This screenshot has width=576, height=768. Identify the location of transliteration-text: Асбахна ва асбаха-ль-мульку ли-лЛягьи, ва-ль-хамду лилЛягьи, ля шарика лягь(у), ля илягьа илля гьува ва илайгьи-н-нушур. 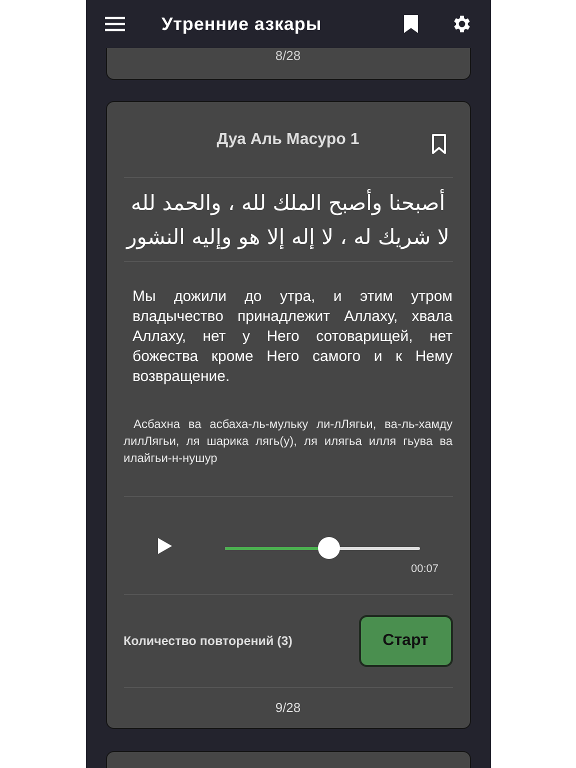
(288, 441).